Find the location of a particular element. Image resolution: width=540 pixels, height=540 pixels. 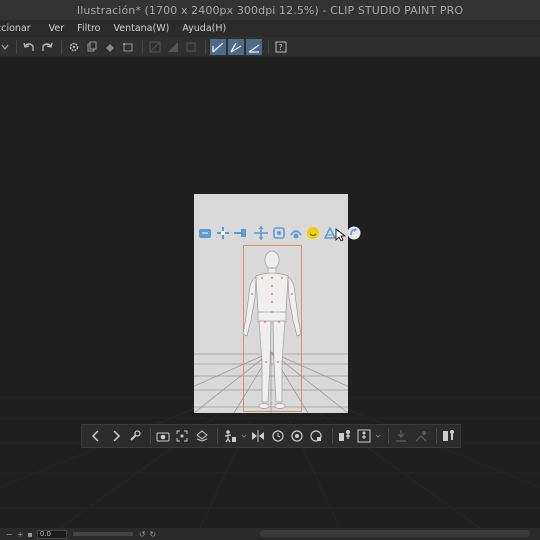

menu-item-ver: Ver is located at coordinates (57, 28).